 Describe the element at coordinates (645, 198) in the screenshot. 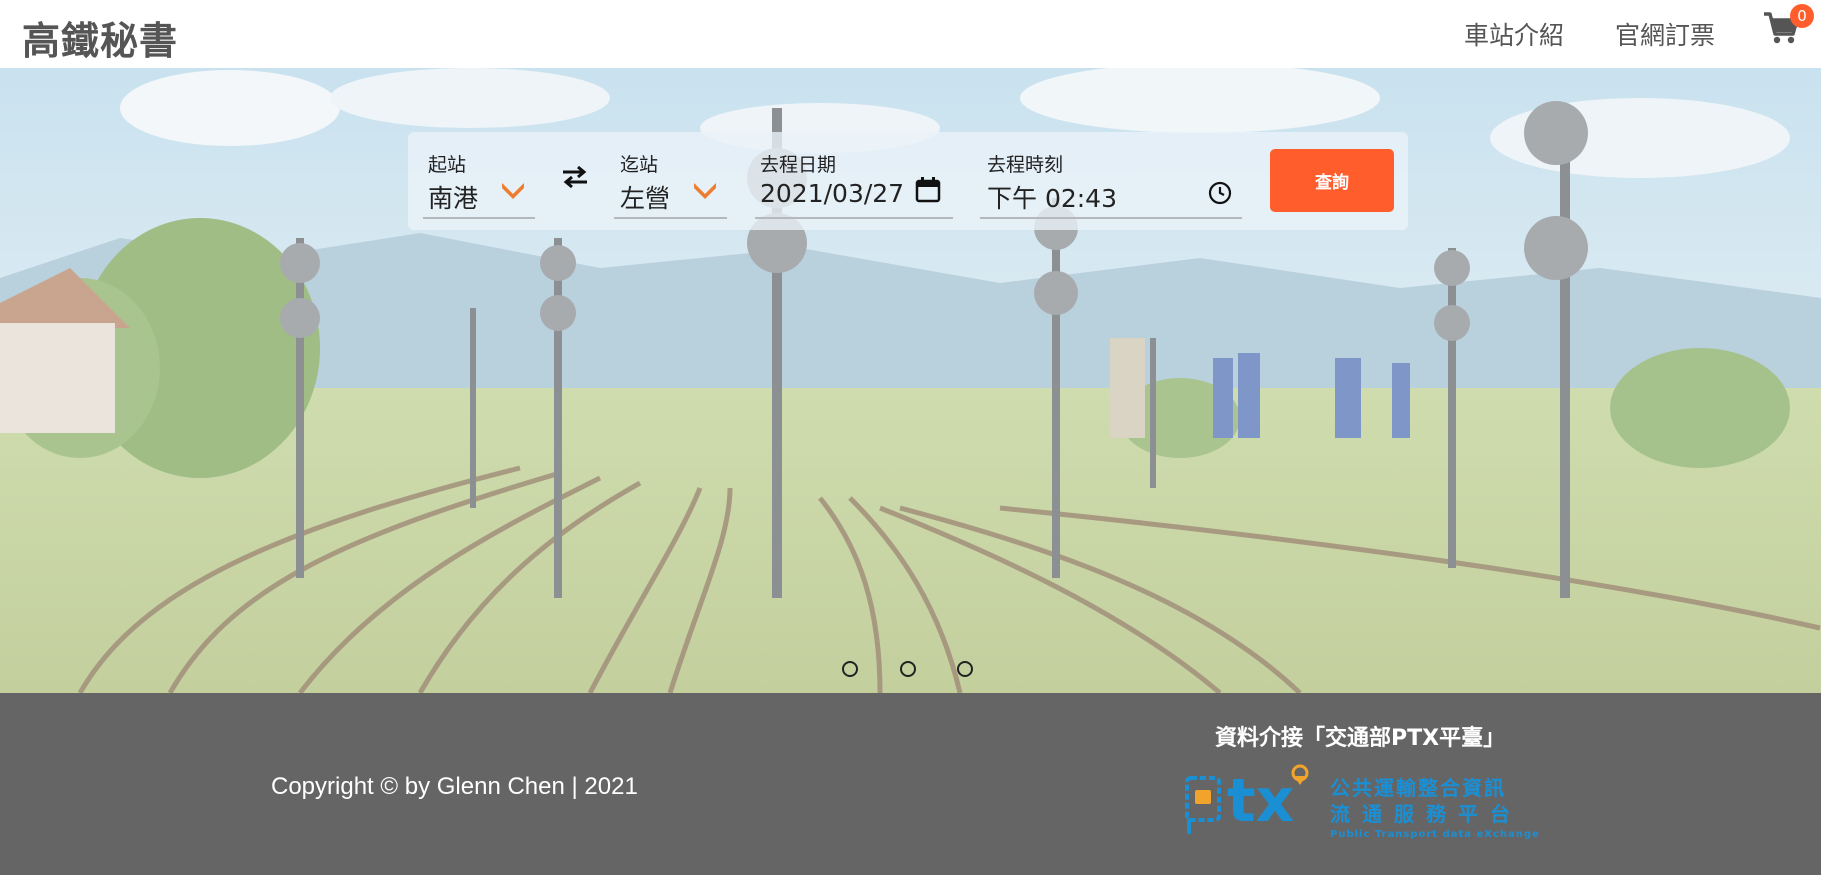

I see `destination-value: 左營` at that location.